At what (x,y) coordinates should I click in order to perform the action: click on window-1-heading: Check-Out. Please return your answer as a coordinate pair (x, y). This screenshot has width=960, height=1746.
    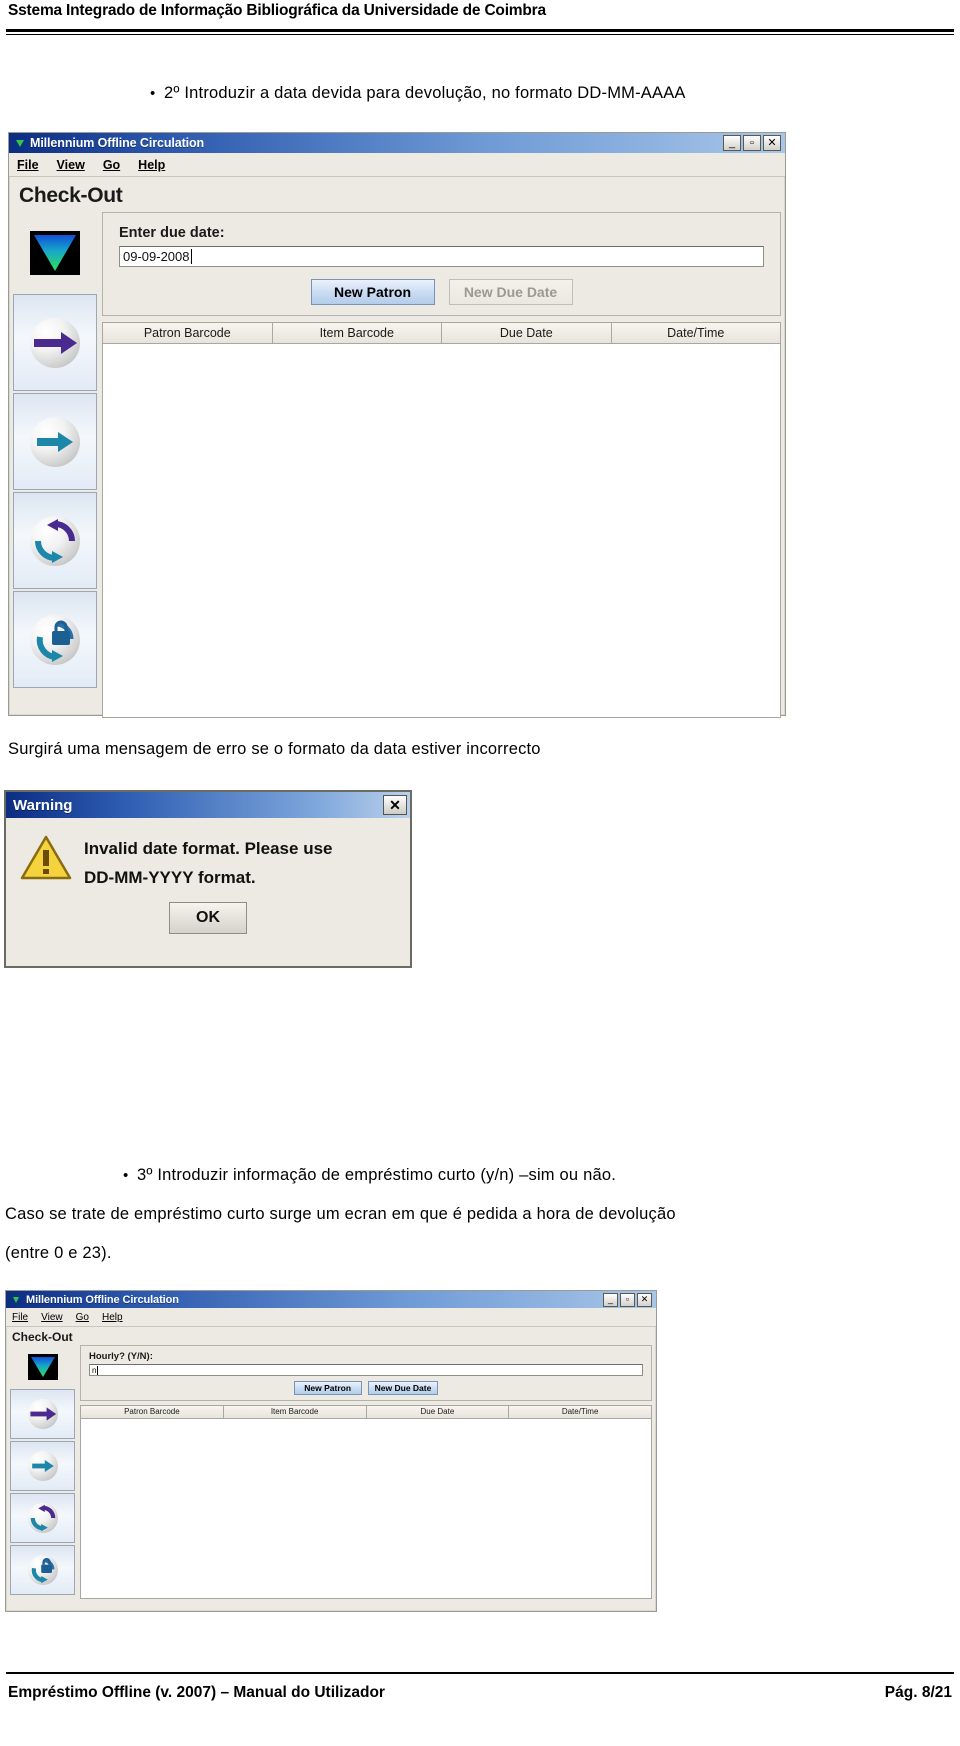
    Looking at the image, I should click on (71, 195).